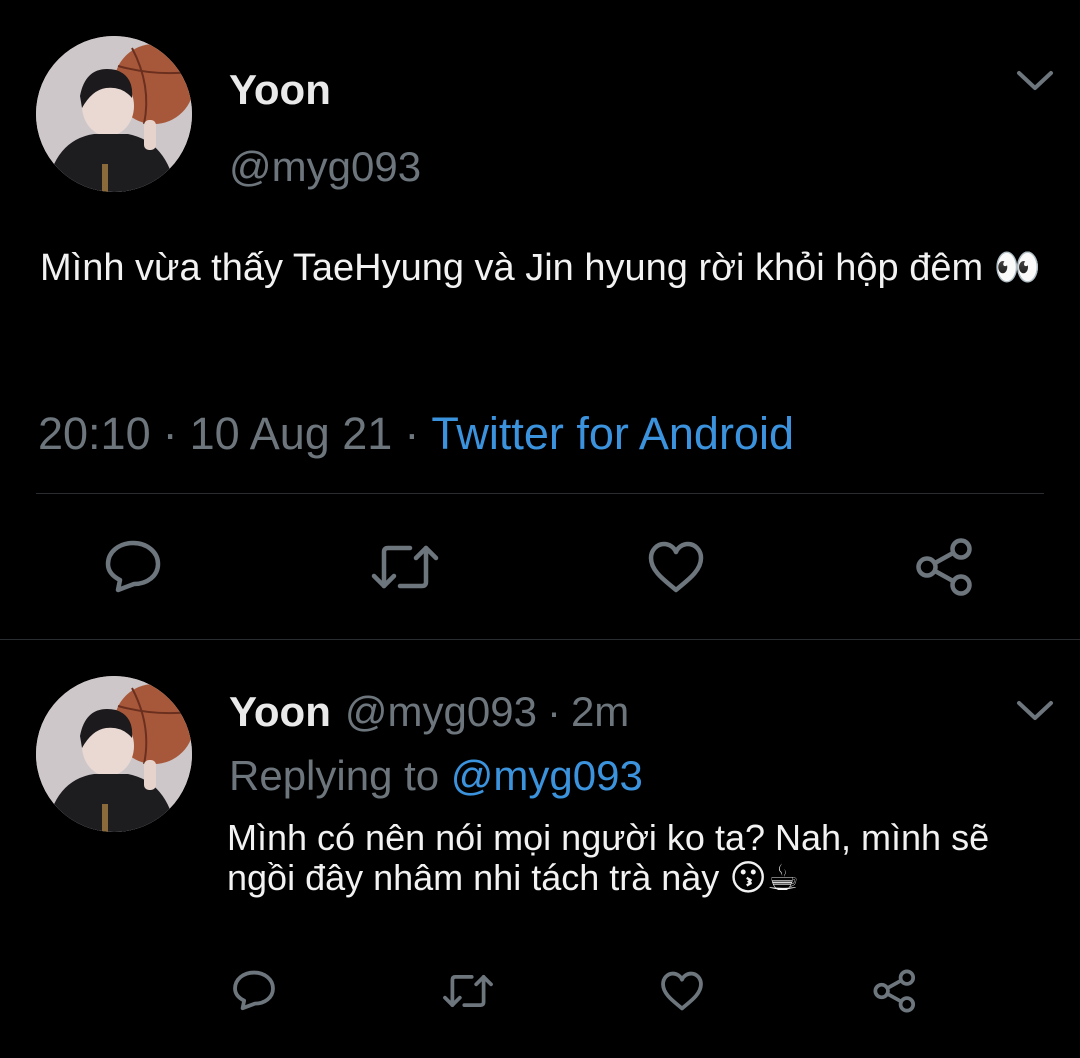  What do you see at coordinates (547, 775) in the screenshot?
I see `replying-target-link: @myg093` at bounding box center [547, 775].